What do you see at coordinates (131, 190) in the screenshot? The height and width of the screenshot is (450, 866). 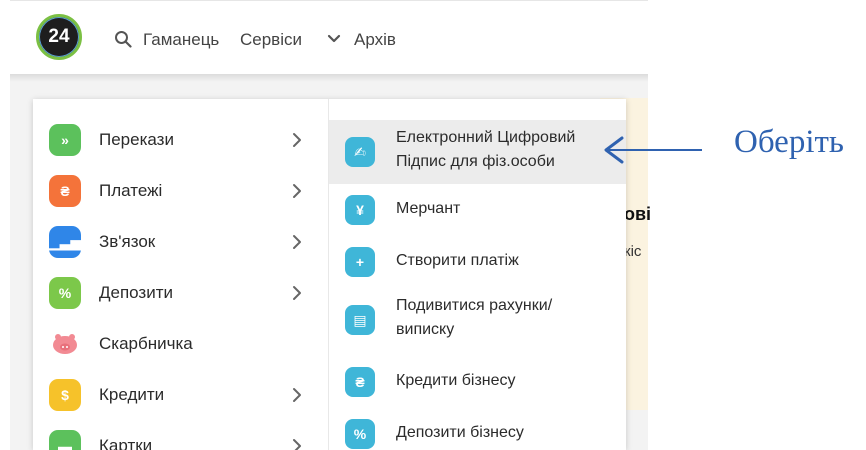 I see `menu-item-label: Платежі` at bounding box center [131, 190].